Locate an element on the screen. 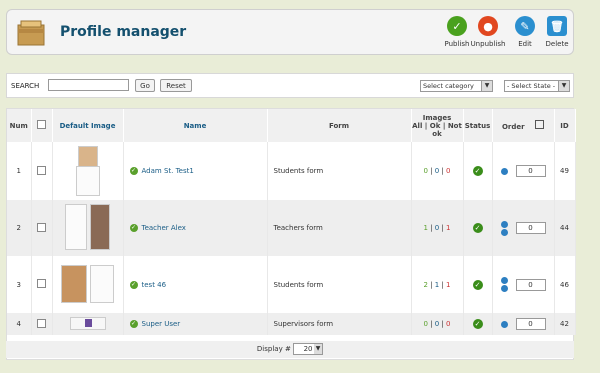  col-form: Form is located at coordinates (339, 125).